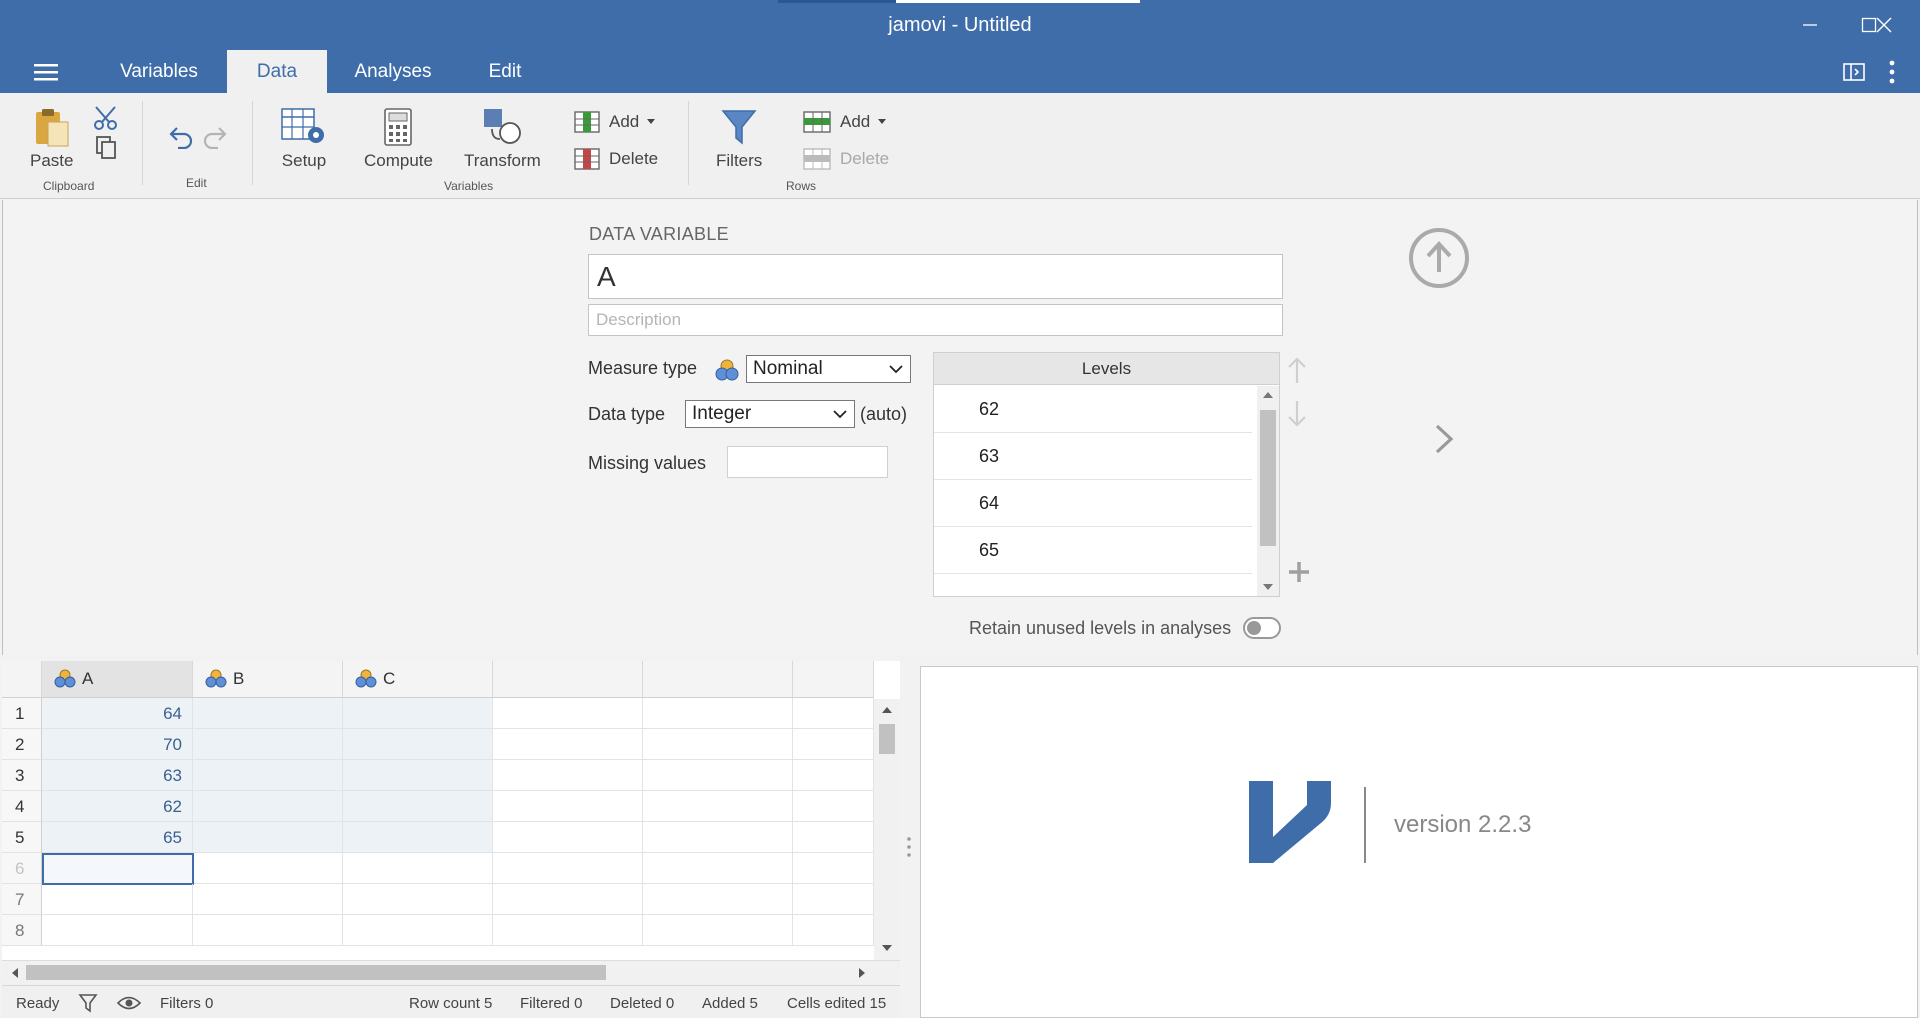  I want to click on variable-description-input, so click(935, 320).